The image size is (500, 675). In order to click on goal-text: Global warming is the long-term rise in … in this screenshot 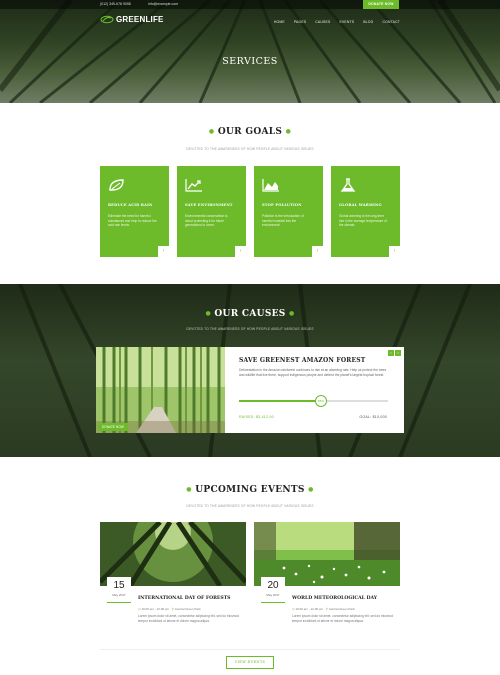, I will do `click(363, 221)`.